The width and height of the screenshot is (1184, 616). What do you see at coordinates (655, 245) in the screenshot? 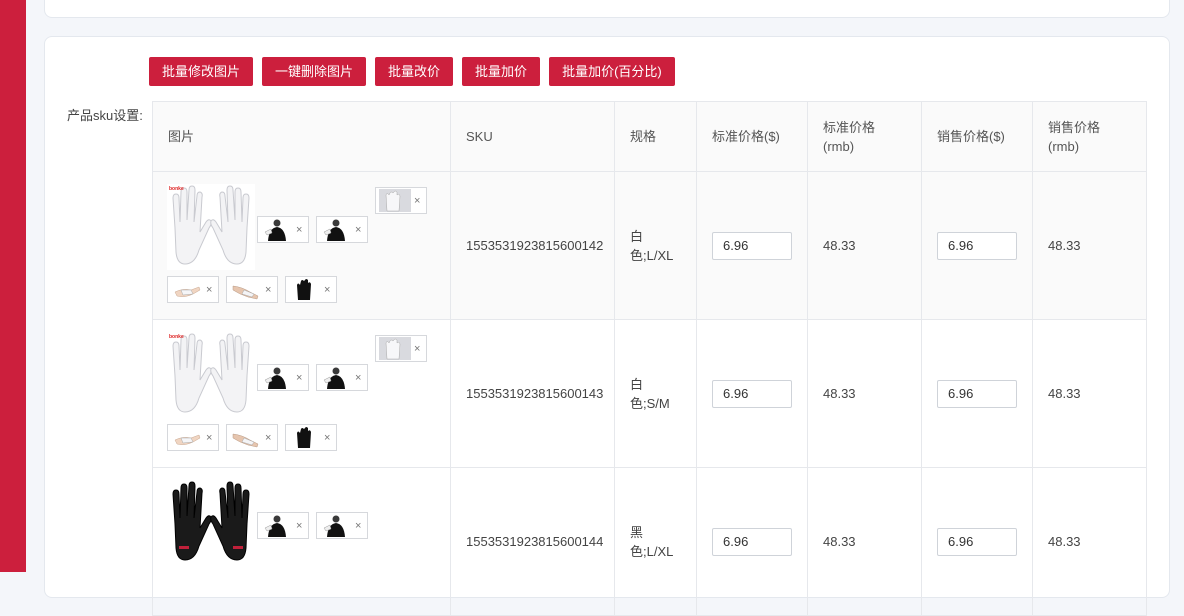
I see `spec-cell: 白色;L/XL` at bounding box center [655, 245].